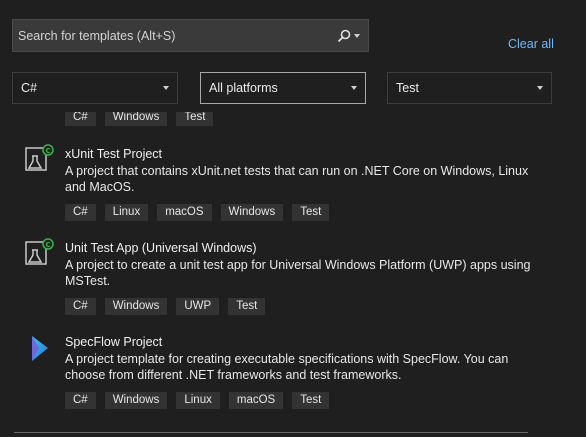 Image resolution: width=586 pixels, height=437 pixels. I want to click on list-bottom-divider, so click(271, 432).